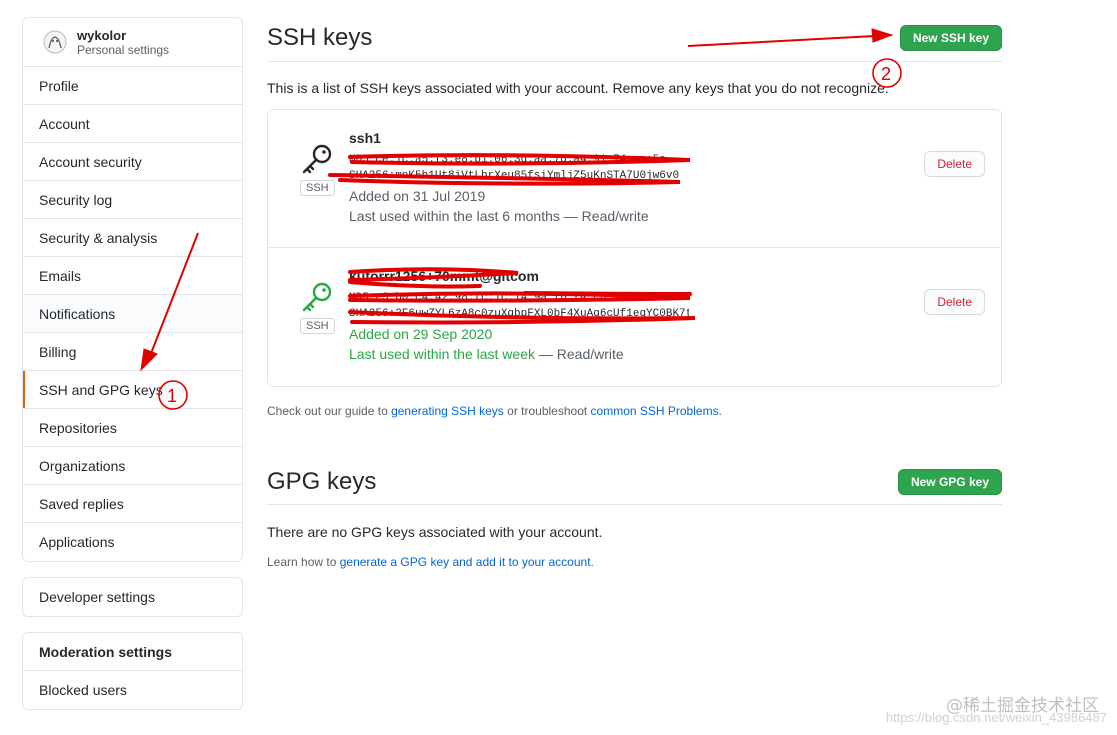  I want to click on moderation-settings-menu: Moderation settings Blocked users, so click(132, 671).